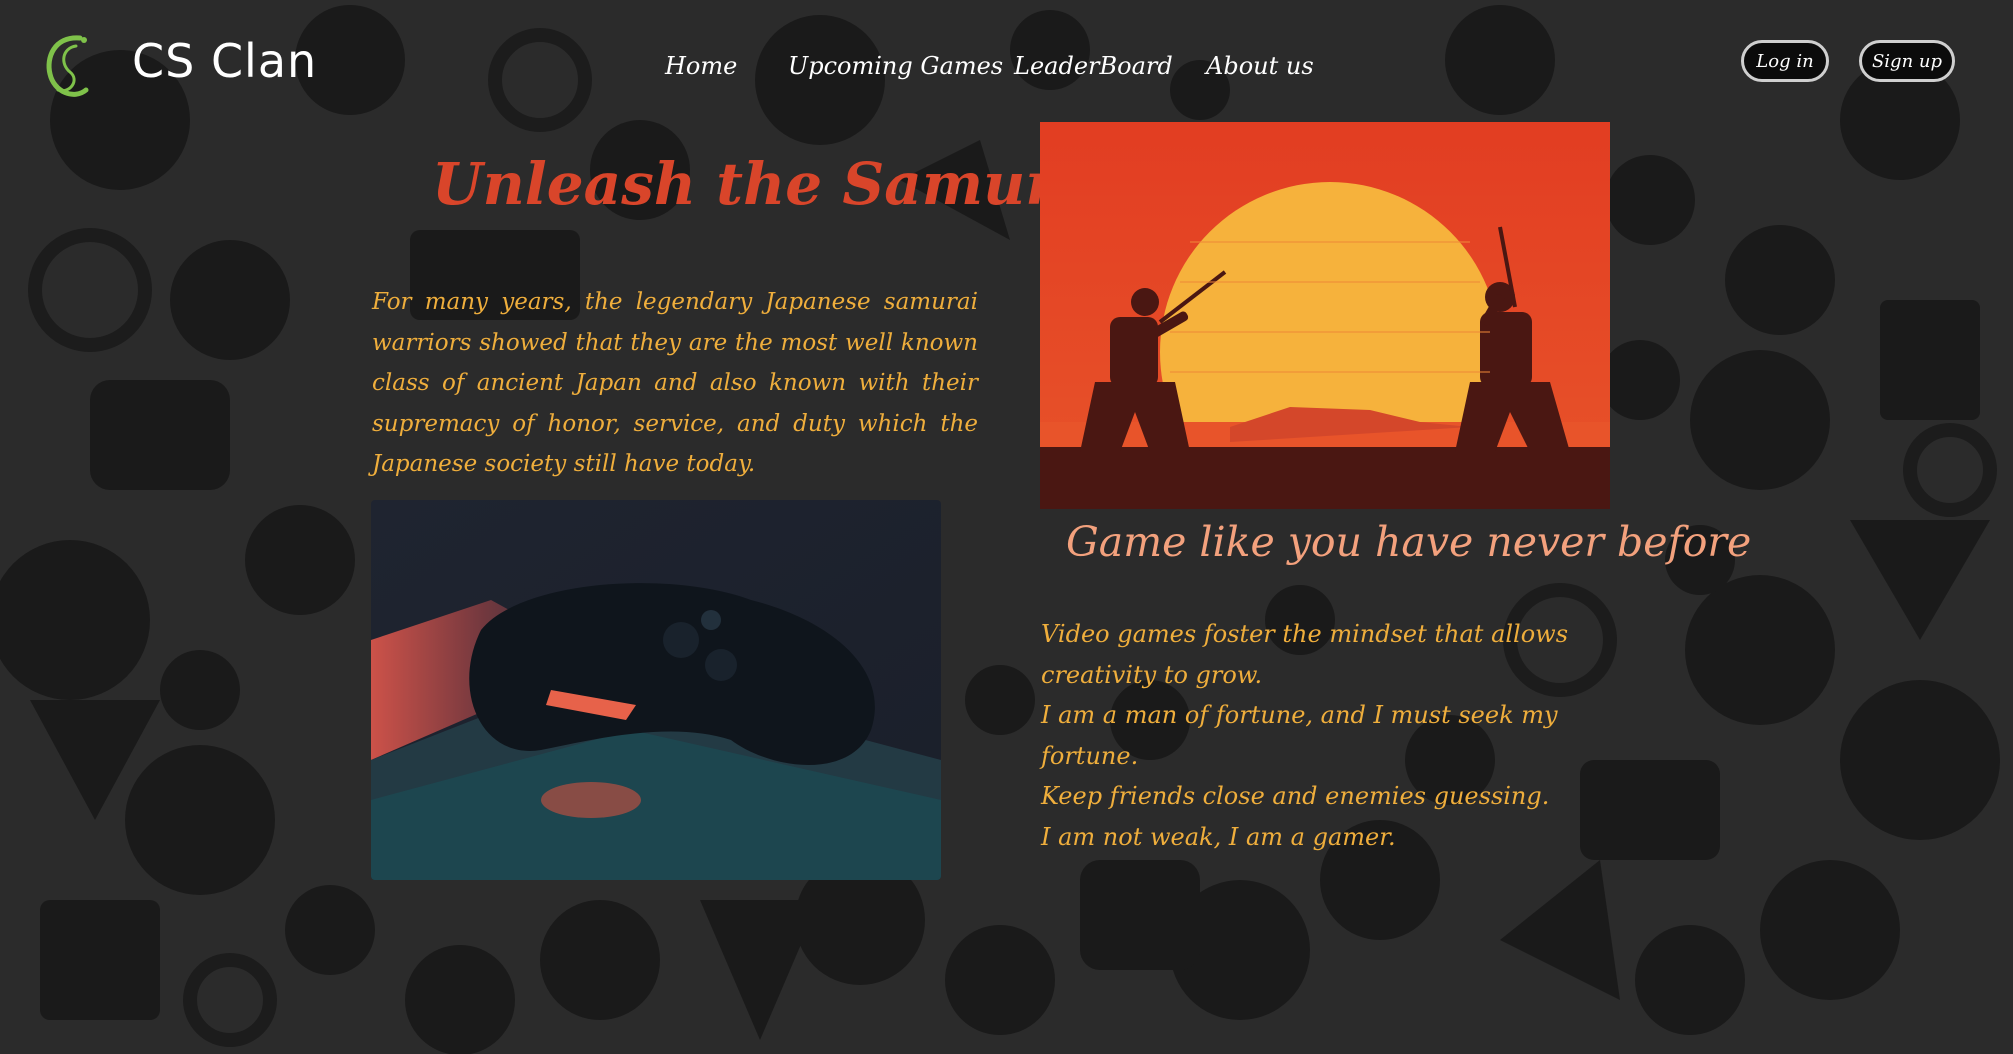 Image resolution: width=2013 pixels, height=1054 pixels. I want to click on game-controller-image, so click(656, 690).